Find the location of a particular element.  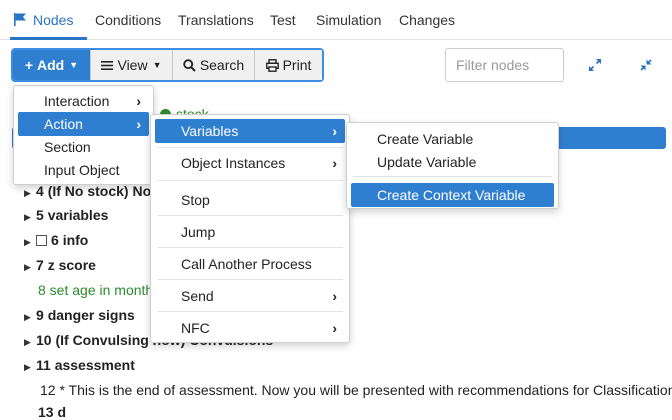

menu-item-label: Action is located at coordinates (63, 124).